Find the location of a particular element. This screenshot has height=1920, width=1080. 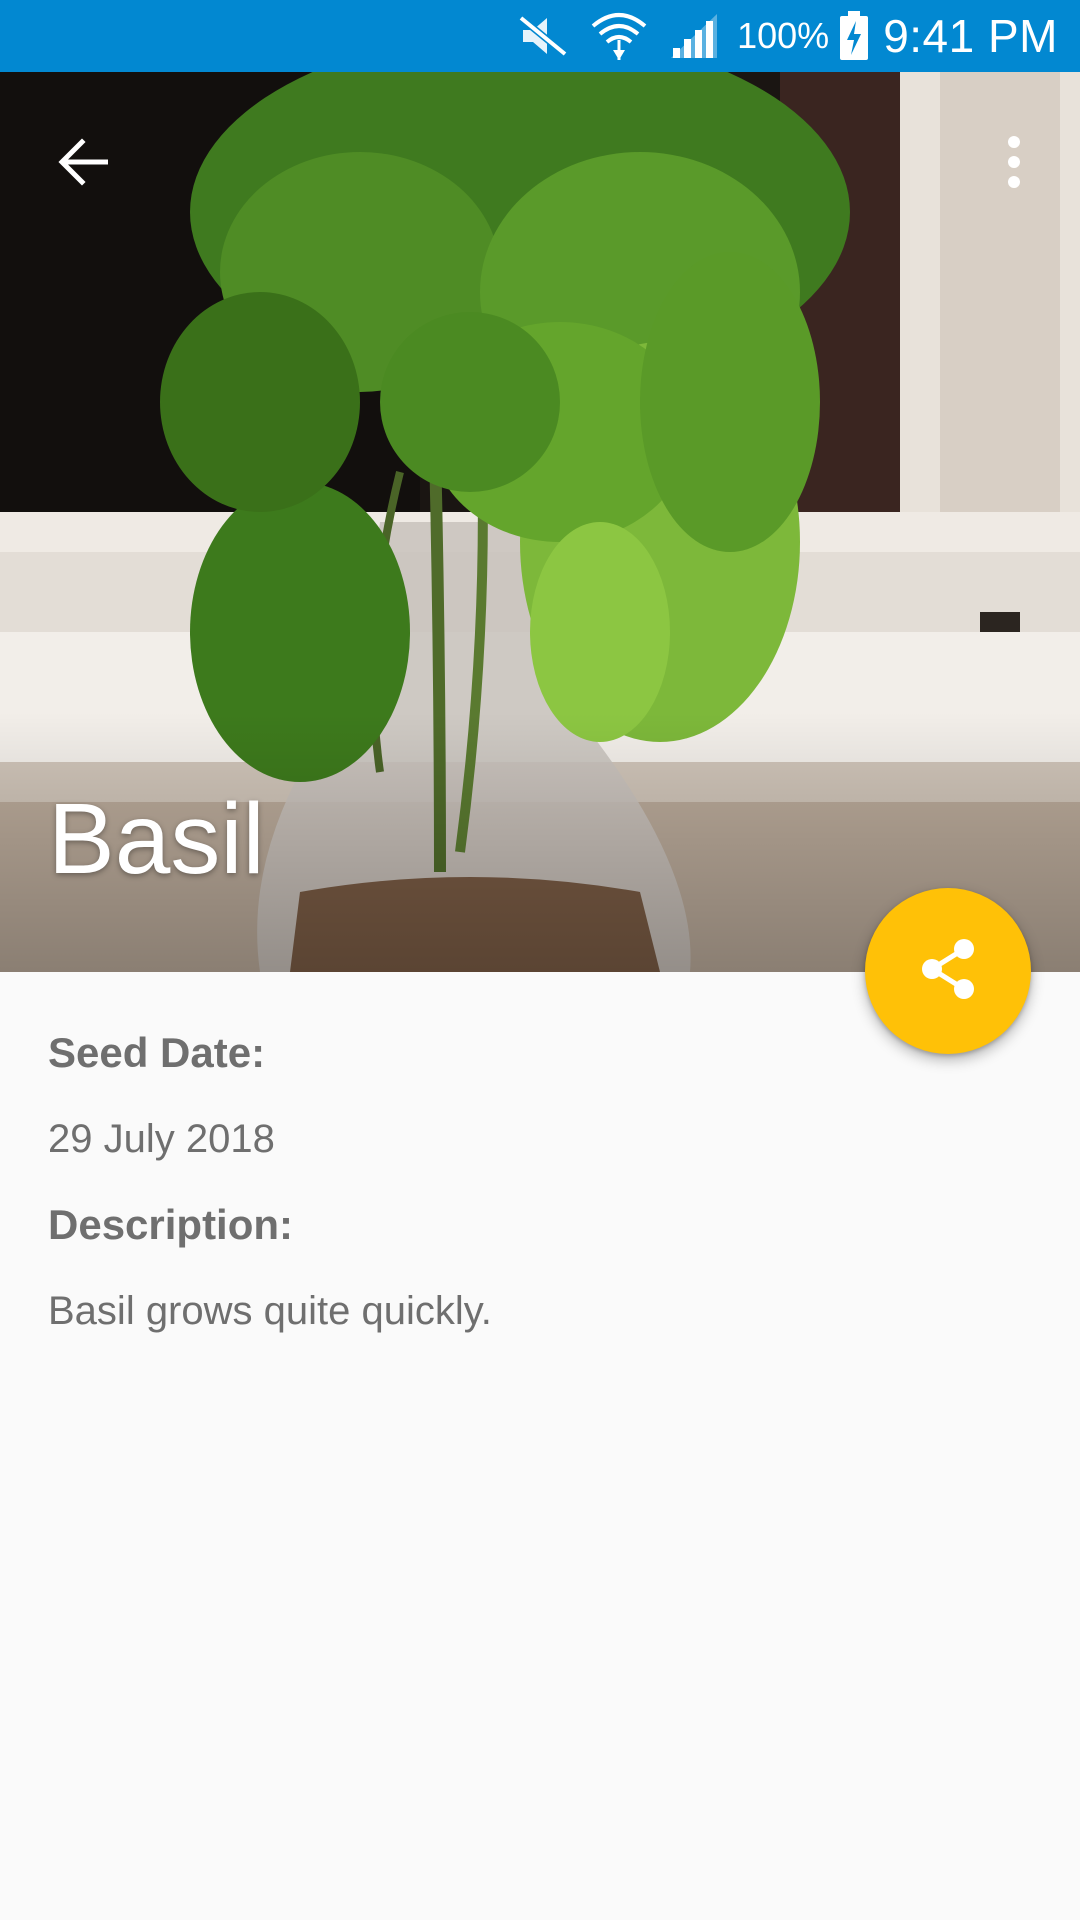

wifi-icon is located at coordinates (619, 36).